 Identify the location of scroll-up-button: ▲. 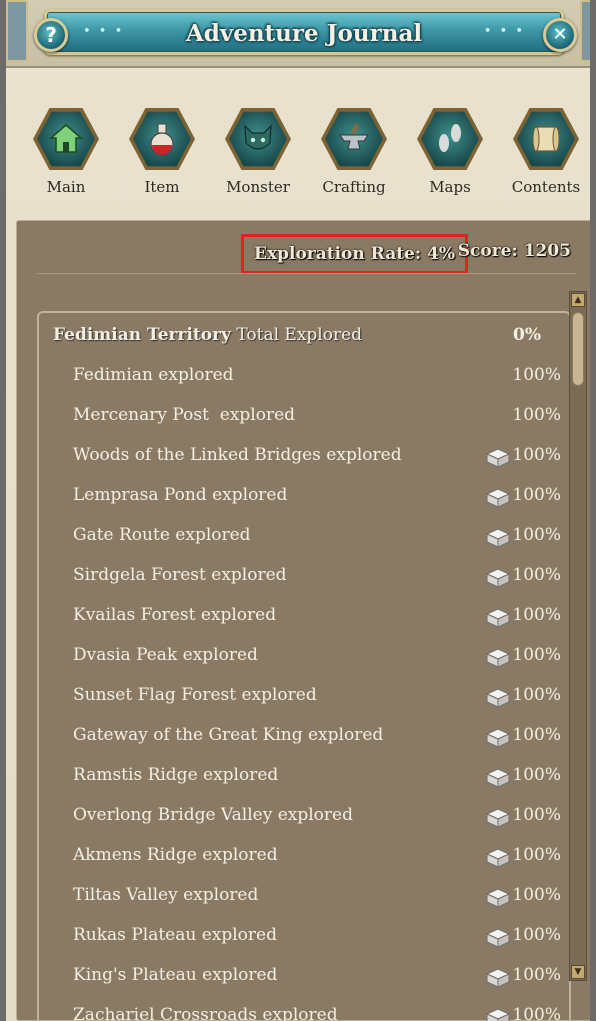
(578, 300).